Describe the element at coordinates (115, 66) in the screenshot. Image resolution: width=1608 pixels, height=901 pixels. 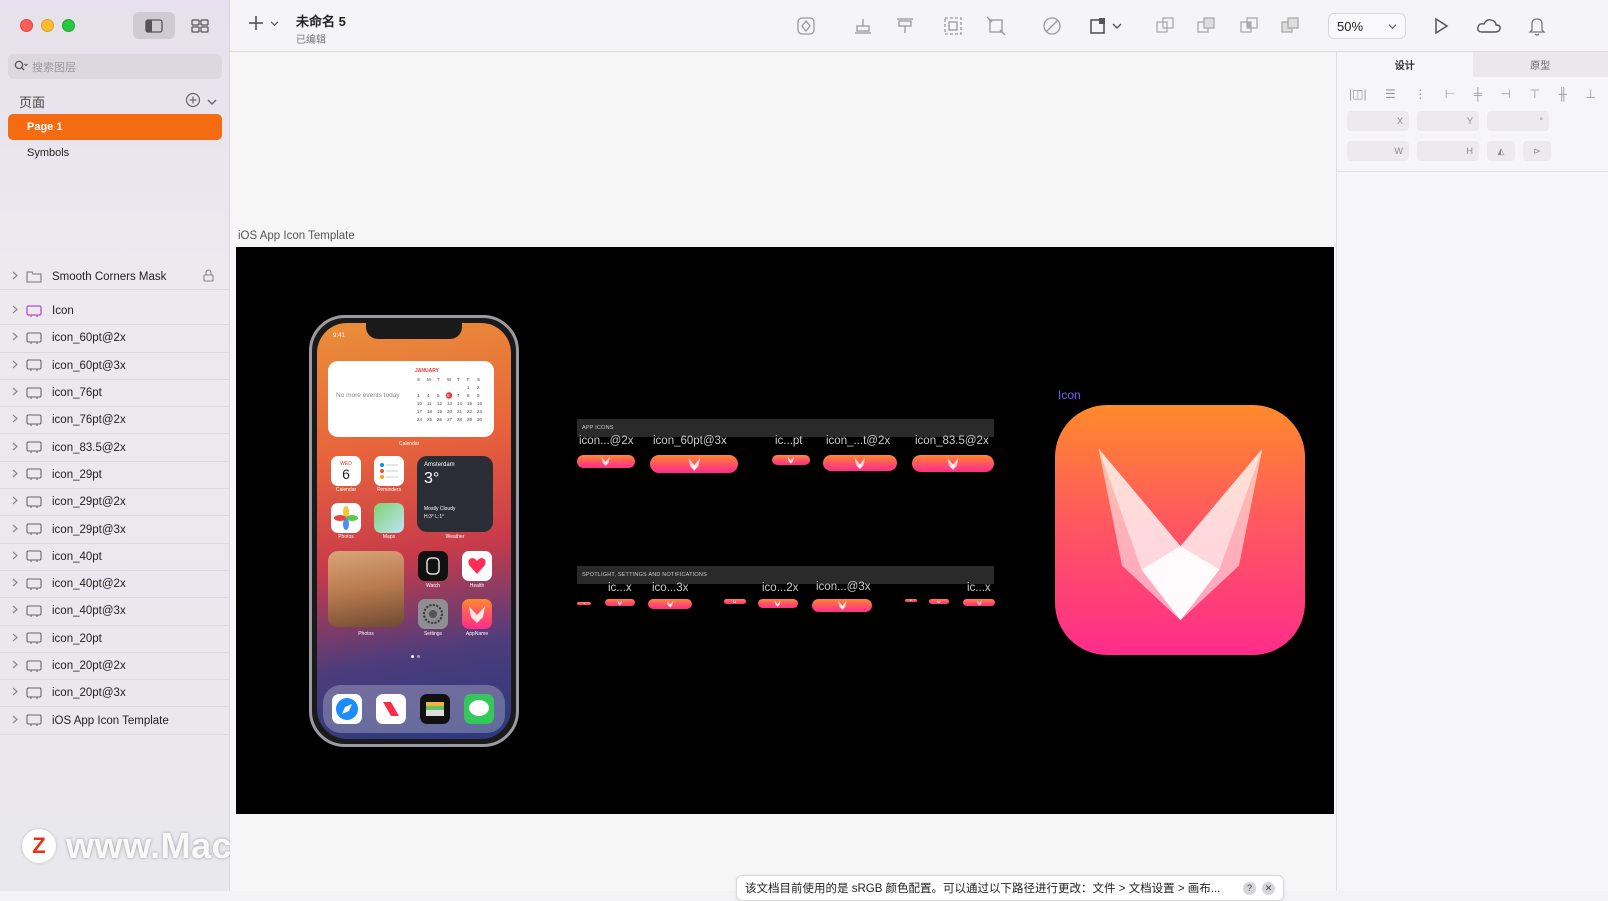
I see `layer-search-input: 搜索图层` at that location.